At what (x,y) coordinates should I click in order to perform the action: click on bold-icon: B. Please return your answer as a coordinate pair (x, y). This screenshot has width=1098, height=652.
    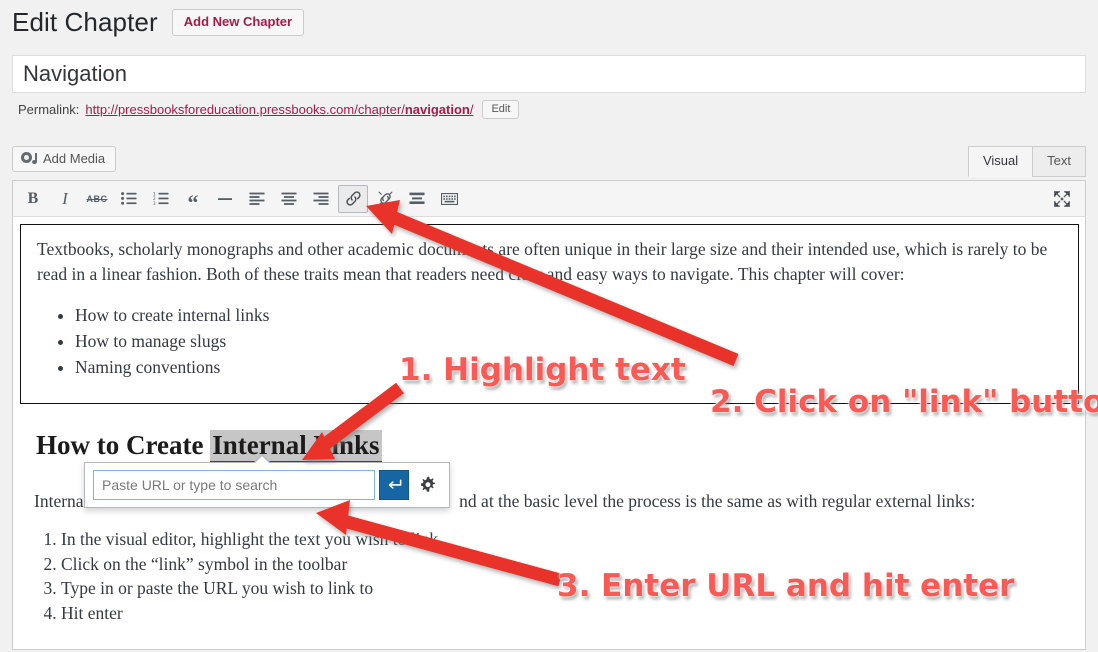
    Looking at the image, I should click on (33, 198).